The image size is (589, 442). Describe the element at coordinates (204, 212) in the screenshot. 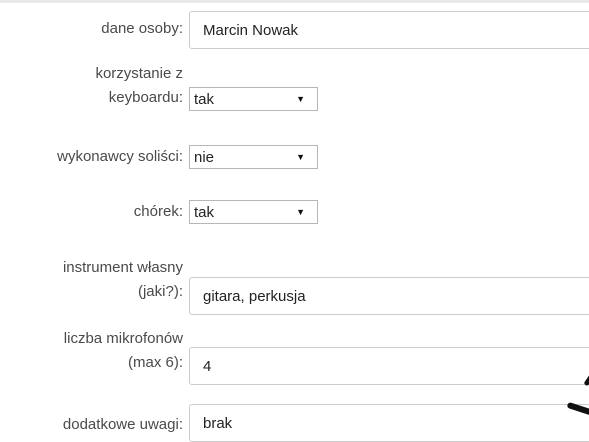

I see `choir-select-value: tak` at that location.